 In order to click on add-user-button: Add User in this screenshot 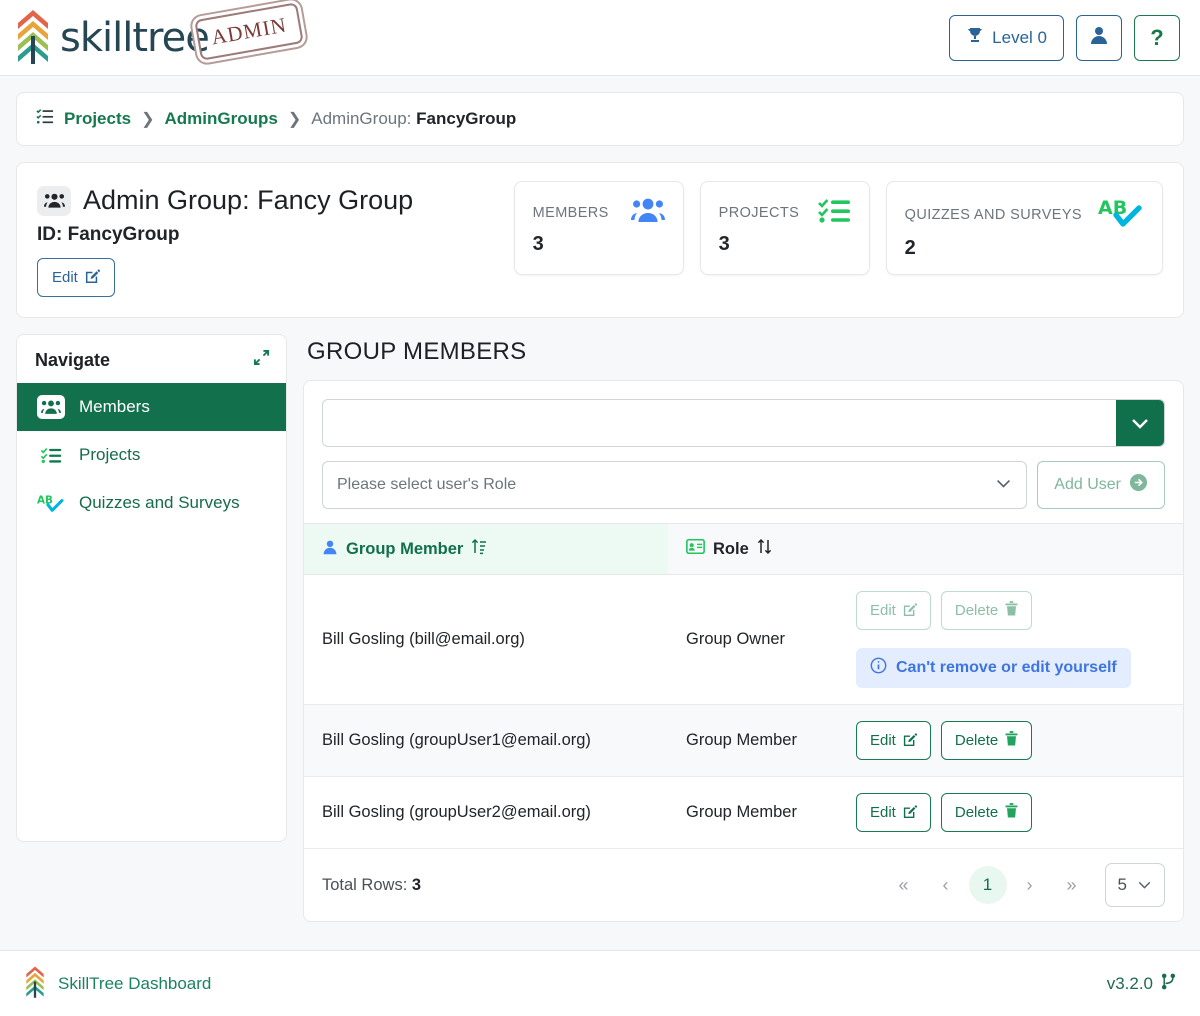, I will do `click(1101, 485)`.